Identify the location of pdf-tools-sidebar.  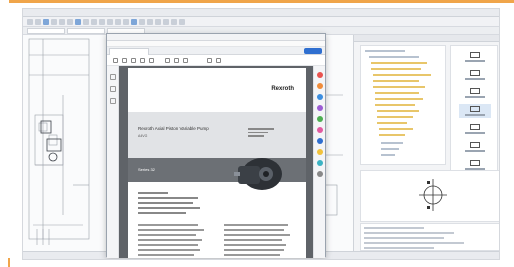
(319, 162).